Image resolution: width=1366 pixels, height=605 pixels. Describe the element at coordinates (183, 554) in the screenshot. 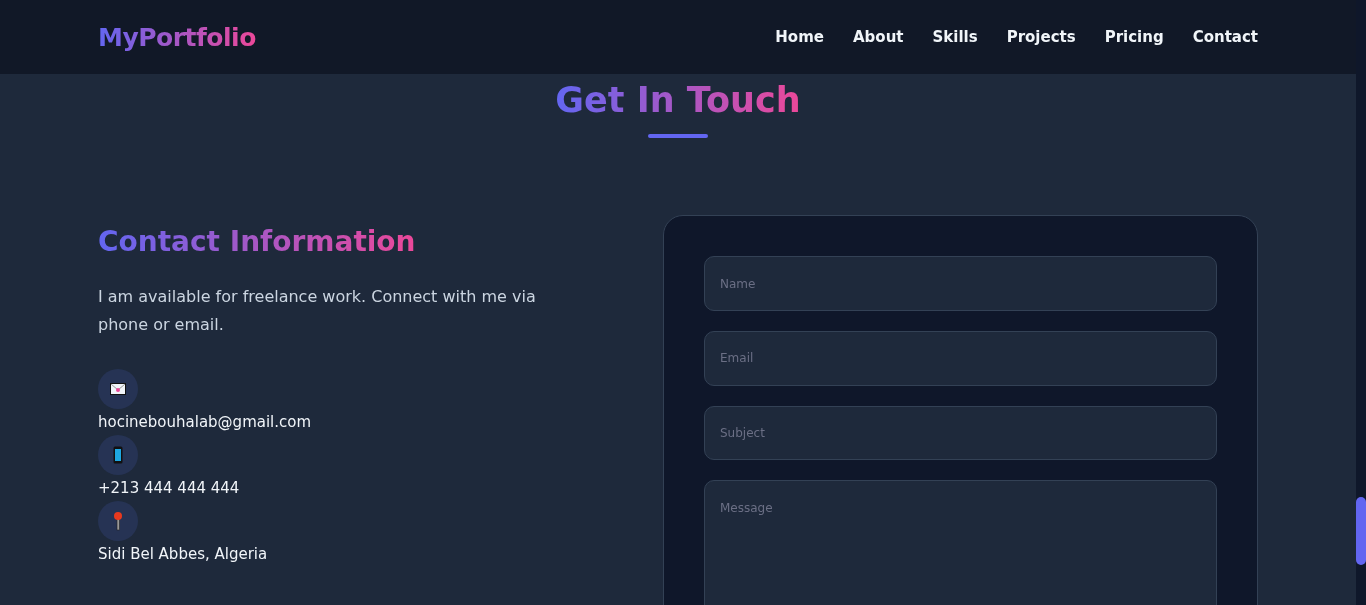

I see `contact-detail: Sidi Bel Abbes, Algeria` at that location.